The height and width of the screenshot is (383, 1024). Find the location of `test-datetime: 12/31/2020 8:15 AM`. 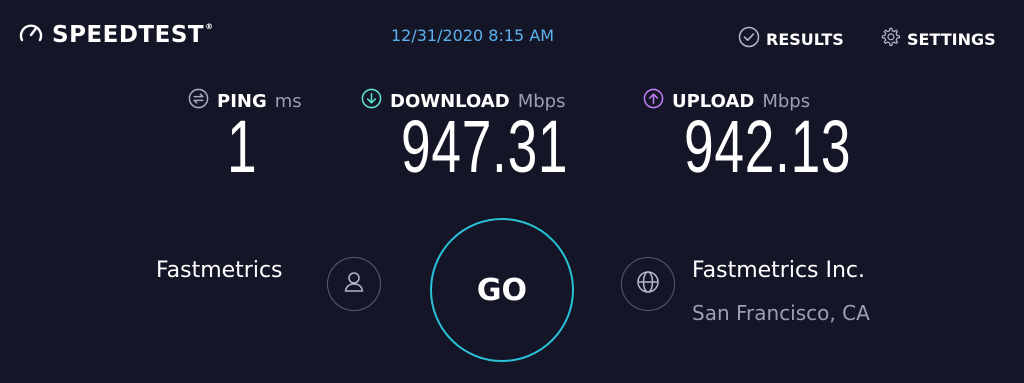

test-datetime: 12/31/2020 8:15 AM is located at coordinates (473, 35).